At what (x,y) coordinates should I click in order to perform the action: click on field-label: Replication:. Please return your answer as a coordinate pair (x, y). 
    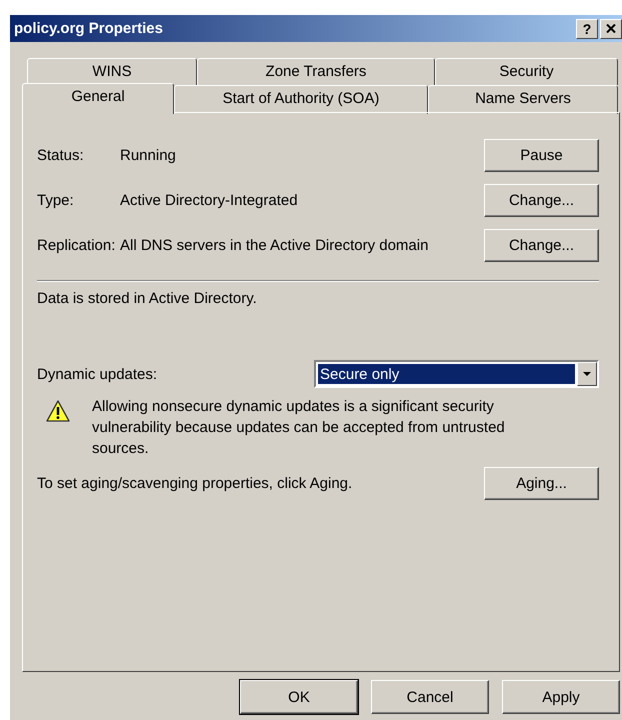
    Looking at the image, I should click on (76, 245).